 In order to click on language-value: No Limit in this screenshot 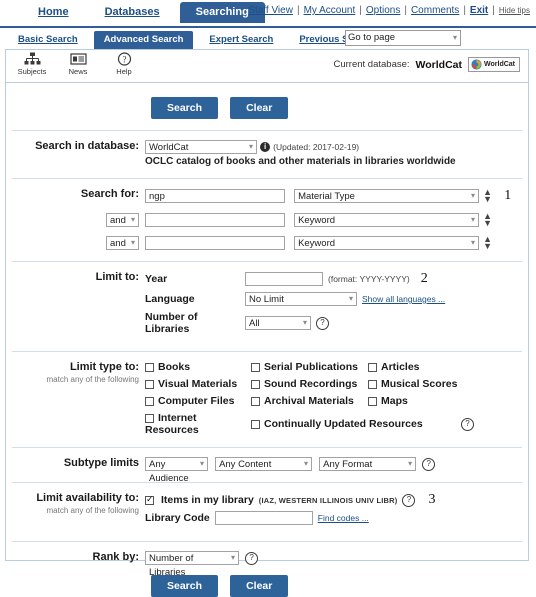, I will do `click(266, 299)`.